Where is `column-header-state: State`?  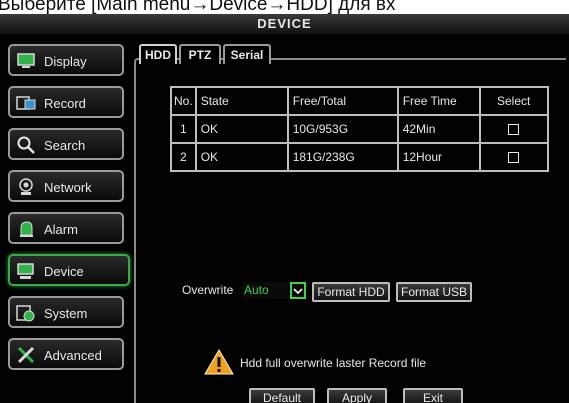
column-header-state: State is located at coordinates (241, 101).